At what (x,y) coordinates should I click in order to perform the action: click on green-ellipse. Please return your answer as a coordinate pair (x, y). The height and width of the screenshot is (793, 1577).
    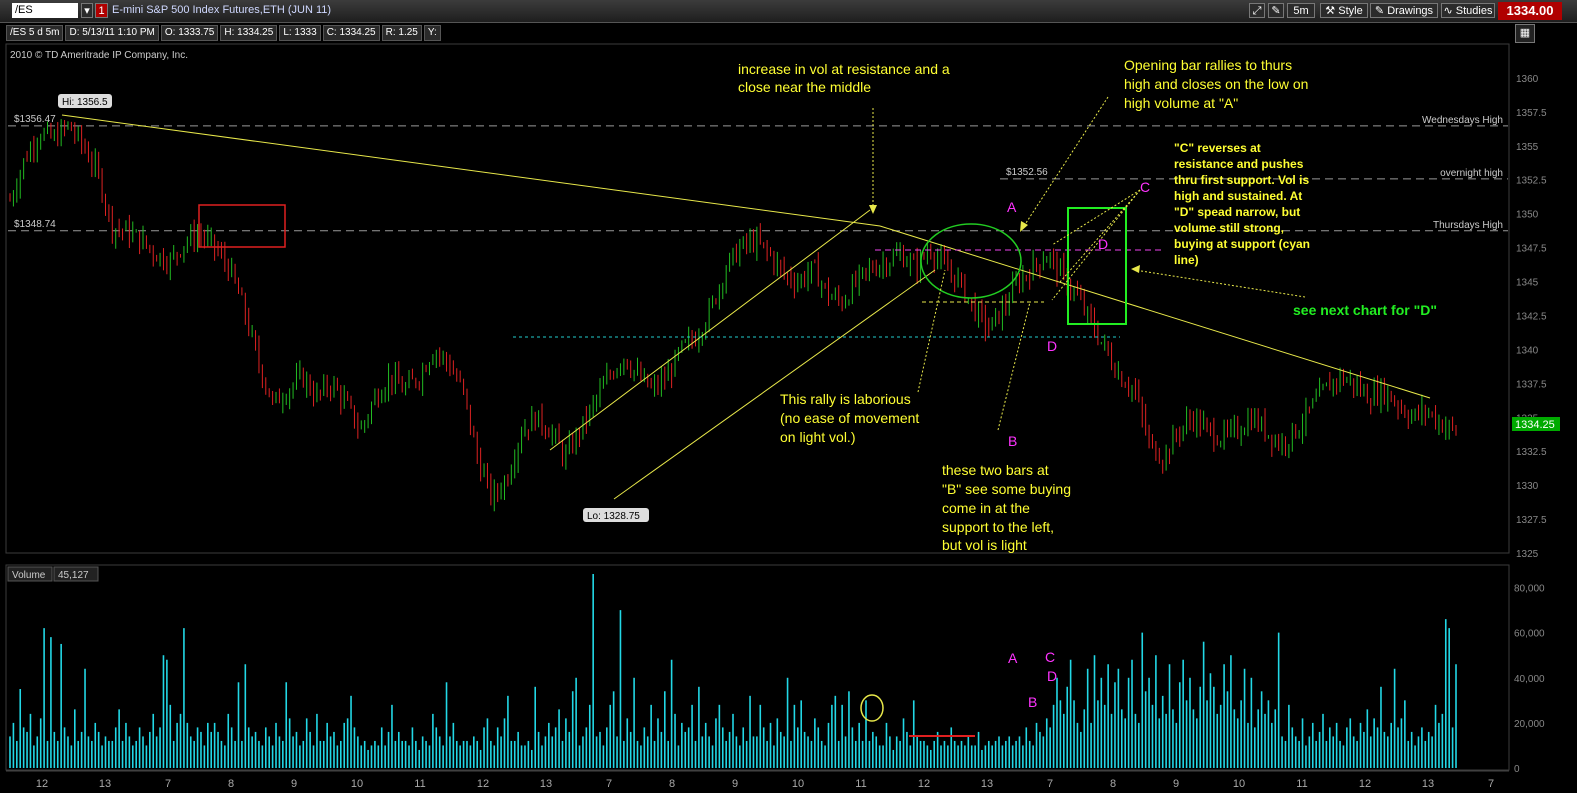
    Looking at the image, I should click on (971, 261).